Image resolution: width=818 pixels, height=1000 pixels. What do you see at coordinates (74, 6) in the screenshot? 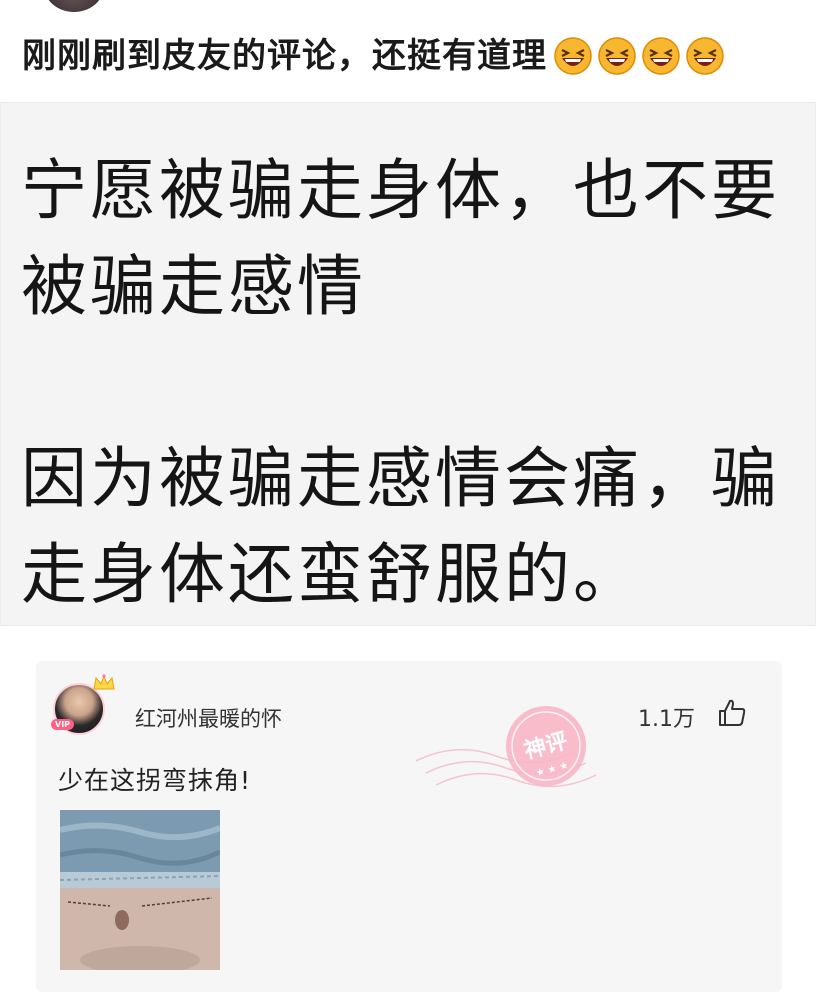
I see `poster-avatar` at bounding box center [74, 6].